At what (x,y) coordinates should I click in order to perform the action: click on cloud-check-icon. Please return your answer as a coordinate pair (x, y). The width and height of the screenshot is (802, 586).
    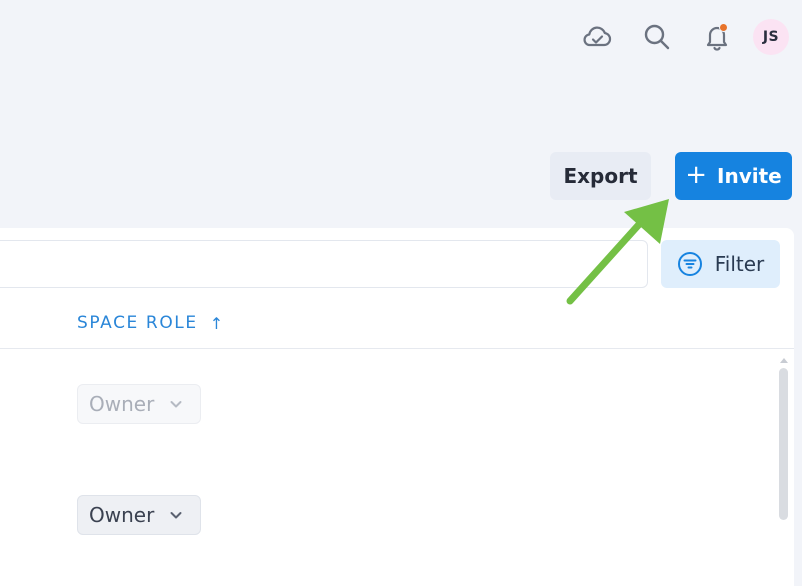
    Looking at the image, I should click on (597, 37).